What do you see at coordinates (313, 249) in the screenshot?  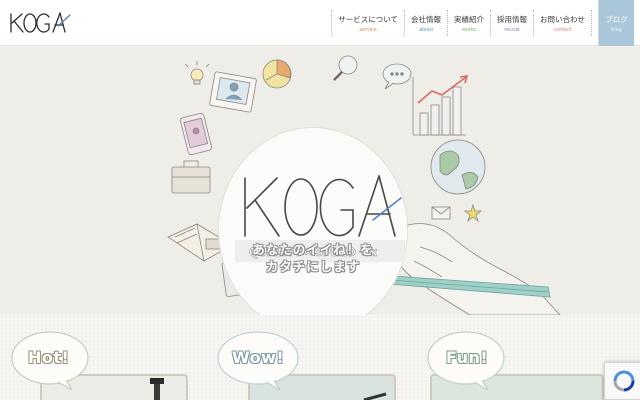 I see `tagline-line-1: あなたのイイね！を` at bounding box center [313, 249].